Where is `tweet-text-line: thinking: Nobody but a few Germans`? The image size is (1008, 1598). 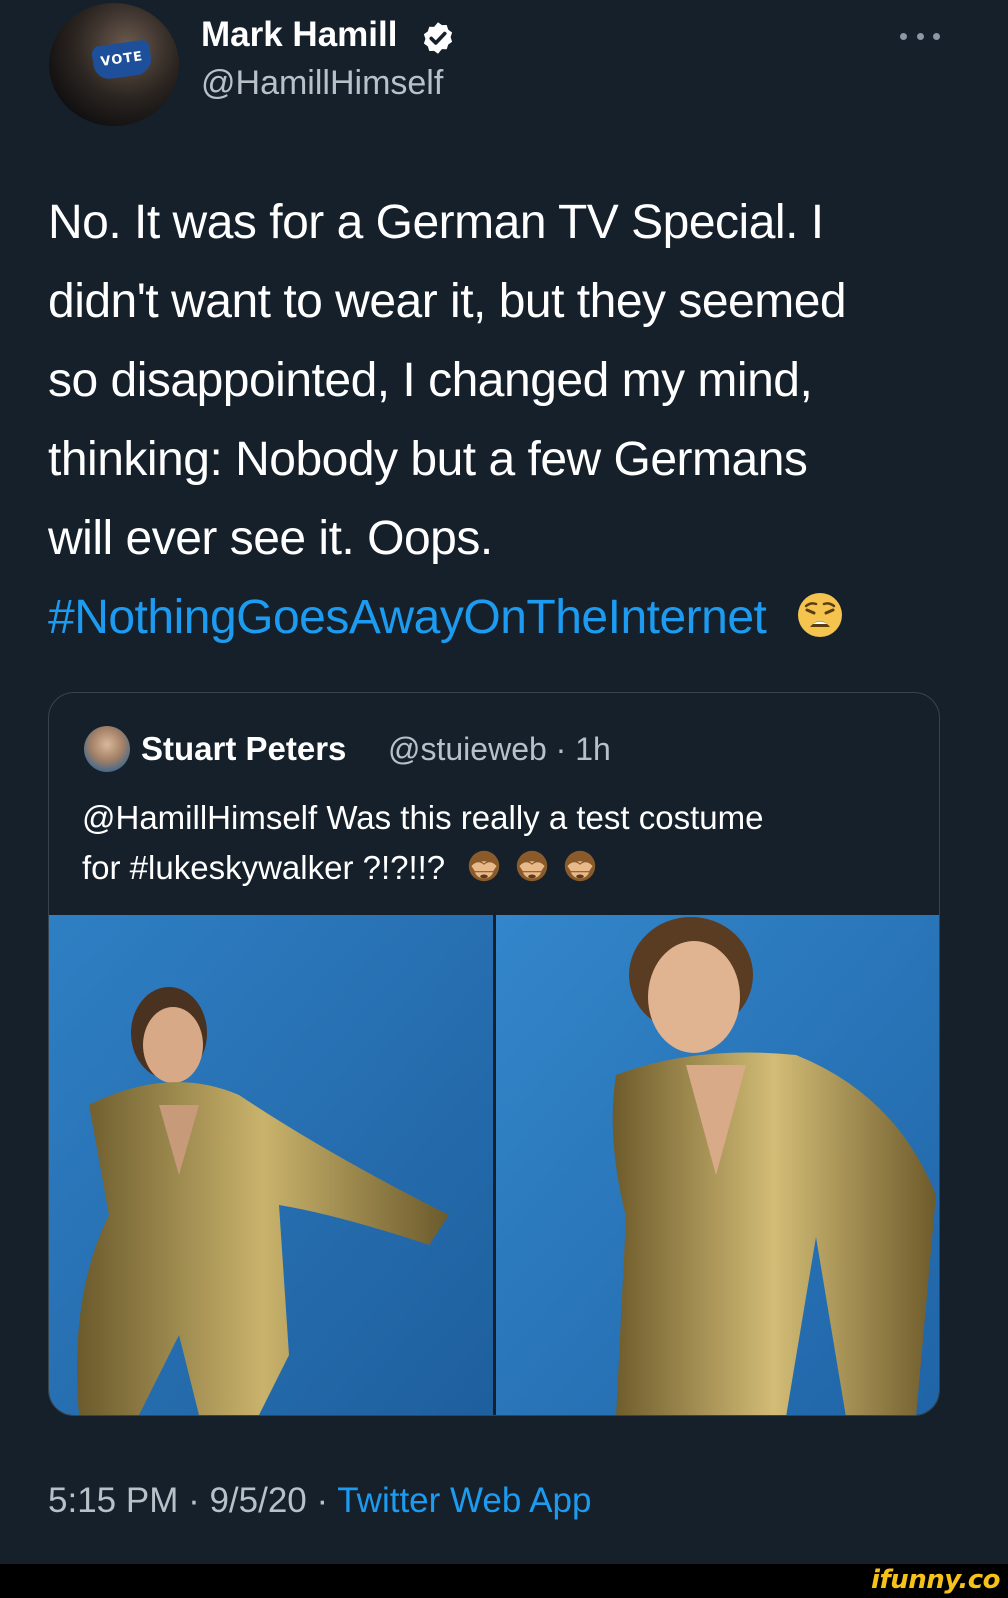
tweet-text-line: thinking: Nobody but a few Germans is located at coordinates (428, 459).